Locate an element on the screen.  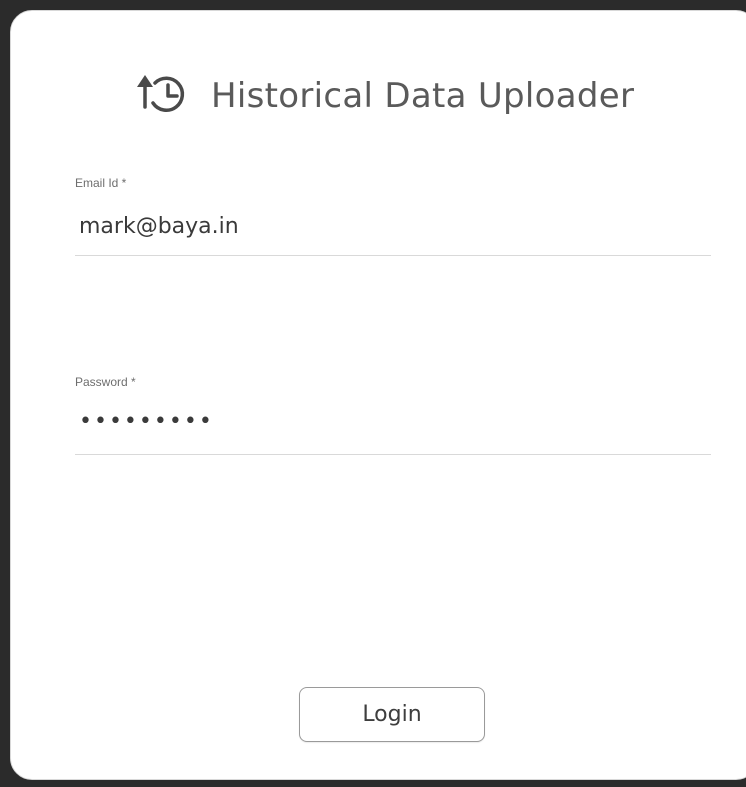
email-input: mark@baya.in is located at coordinates (159, 226).